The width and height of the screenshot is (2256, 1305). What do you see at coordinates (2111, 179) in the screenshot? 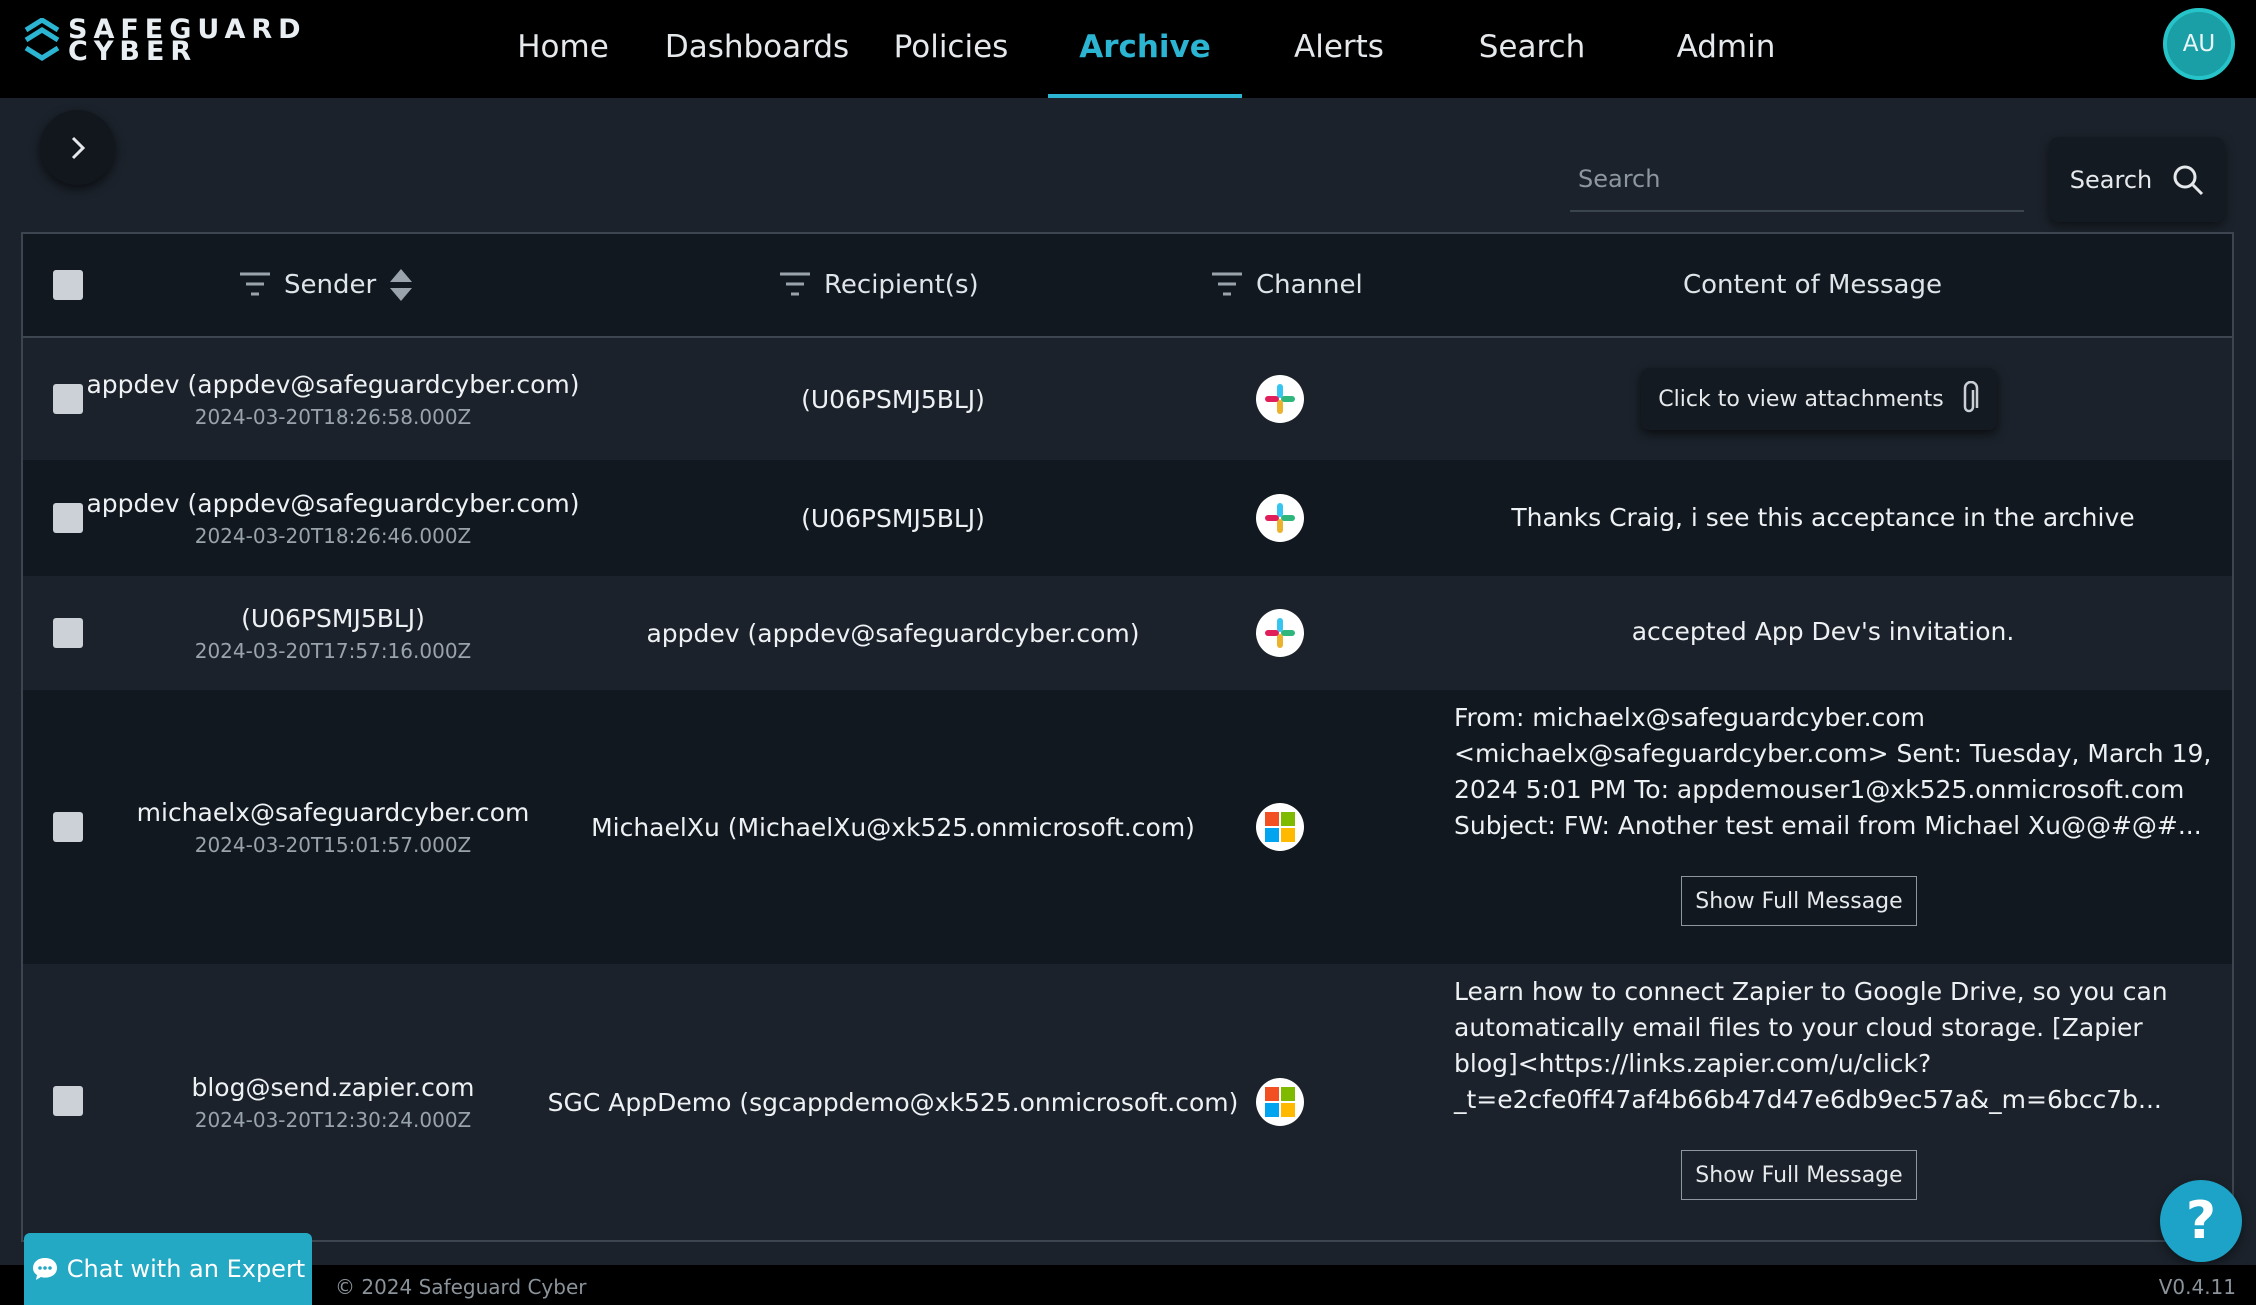
I see `search-button-label: Search` at bounding box center [2111, 179].